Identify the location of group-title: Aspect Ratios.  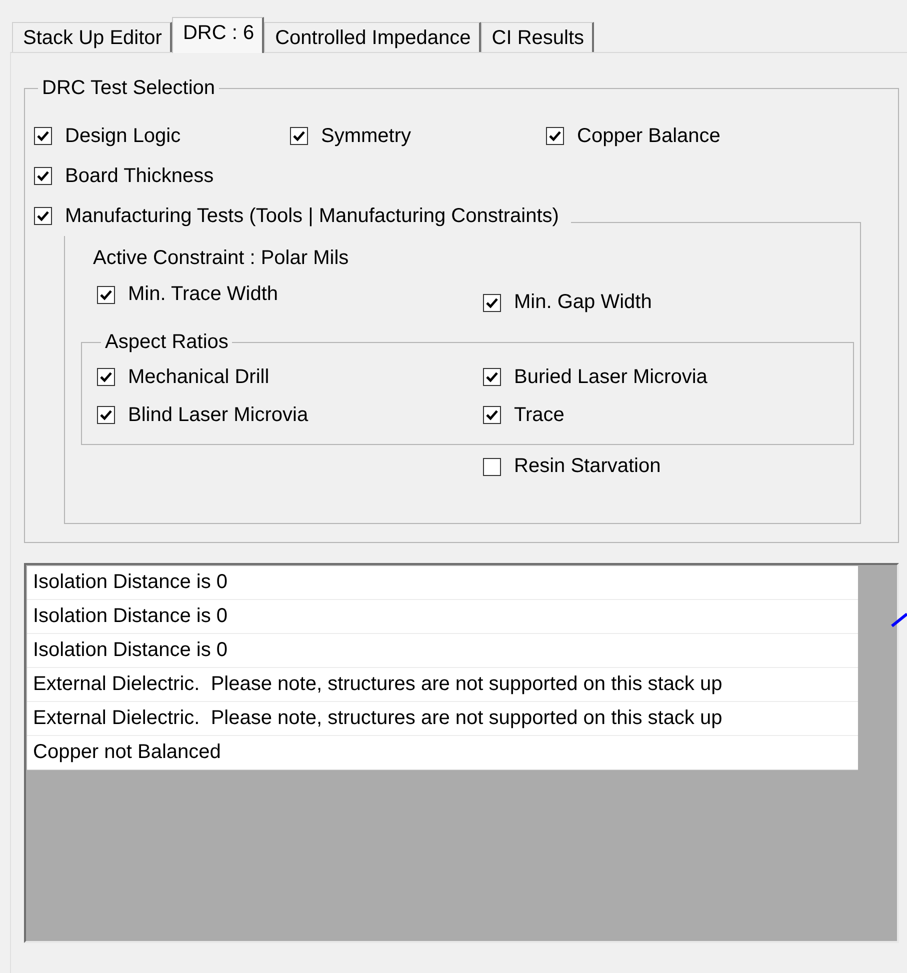
(167, 342).